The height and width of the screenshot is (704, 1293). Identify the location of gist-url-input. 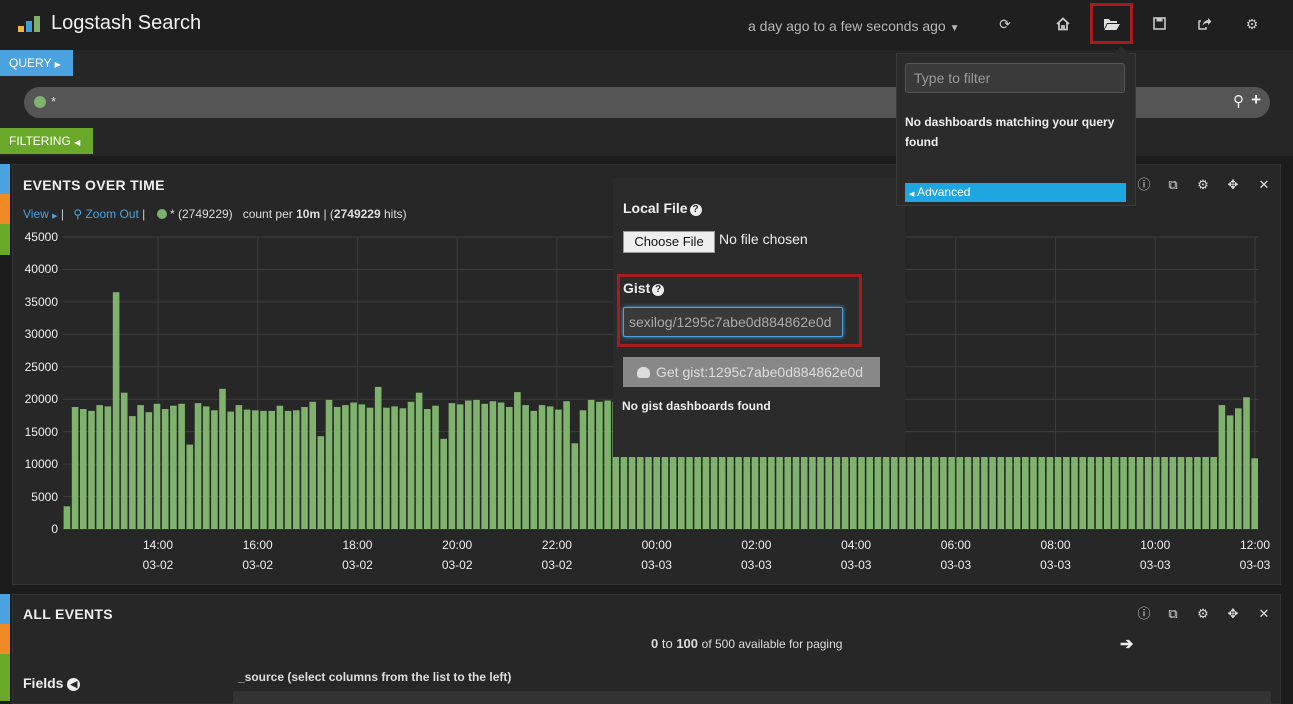
(733, 322).